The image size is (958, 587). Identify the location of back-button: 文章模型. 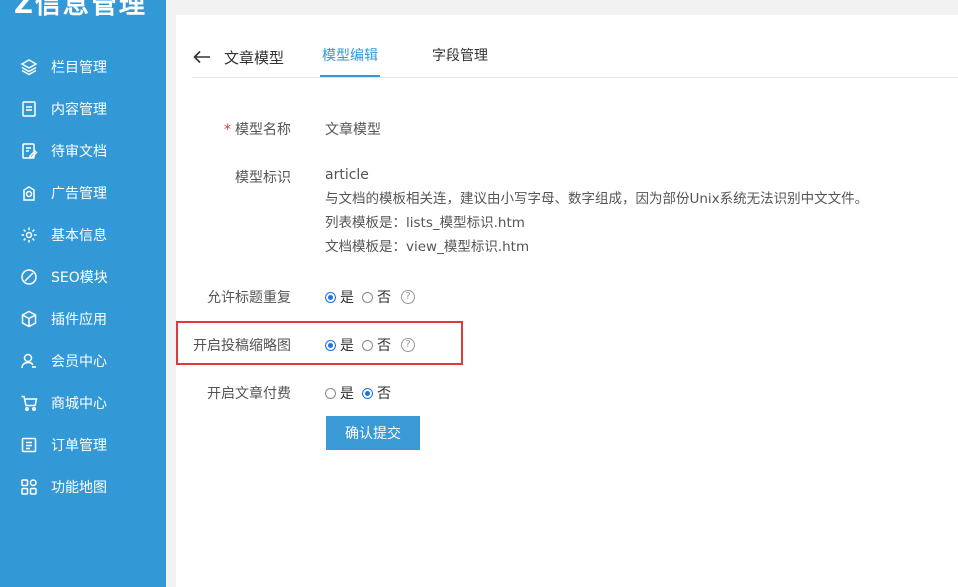
(238, 57).